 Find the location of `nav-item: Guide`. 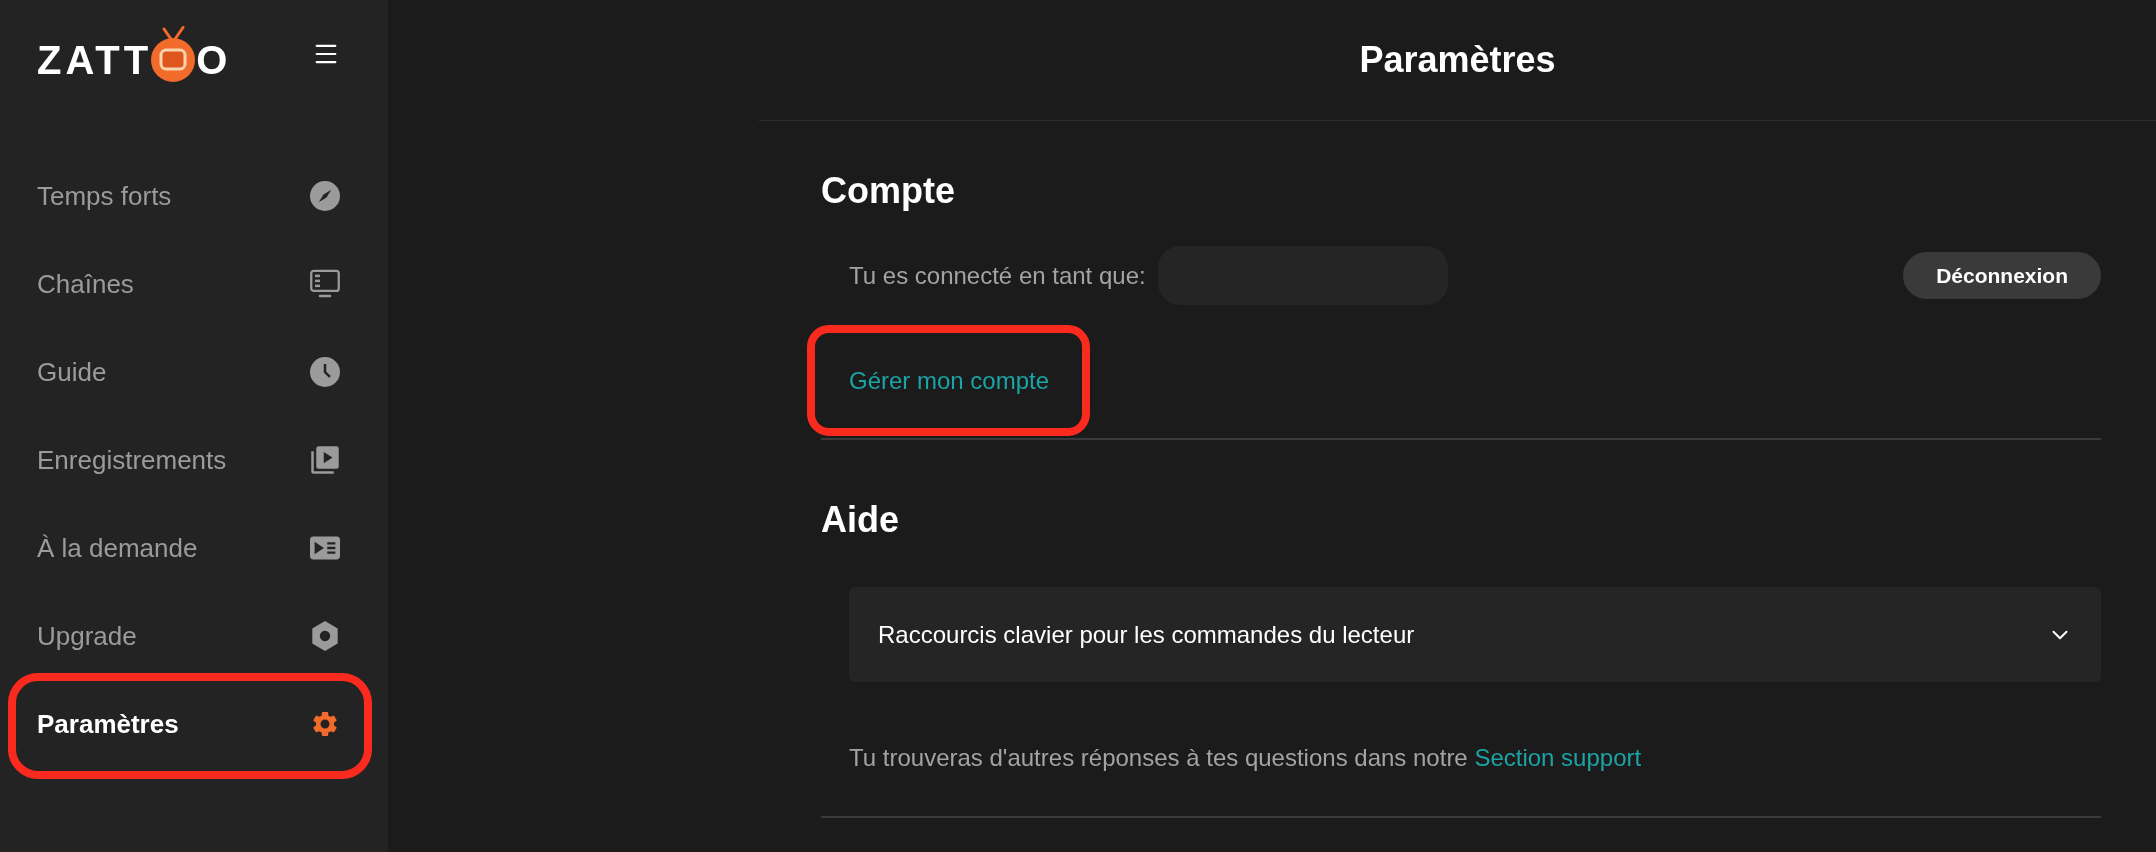

nav-item: Guide is located at coordinates (188, 372).